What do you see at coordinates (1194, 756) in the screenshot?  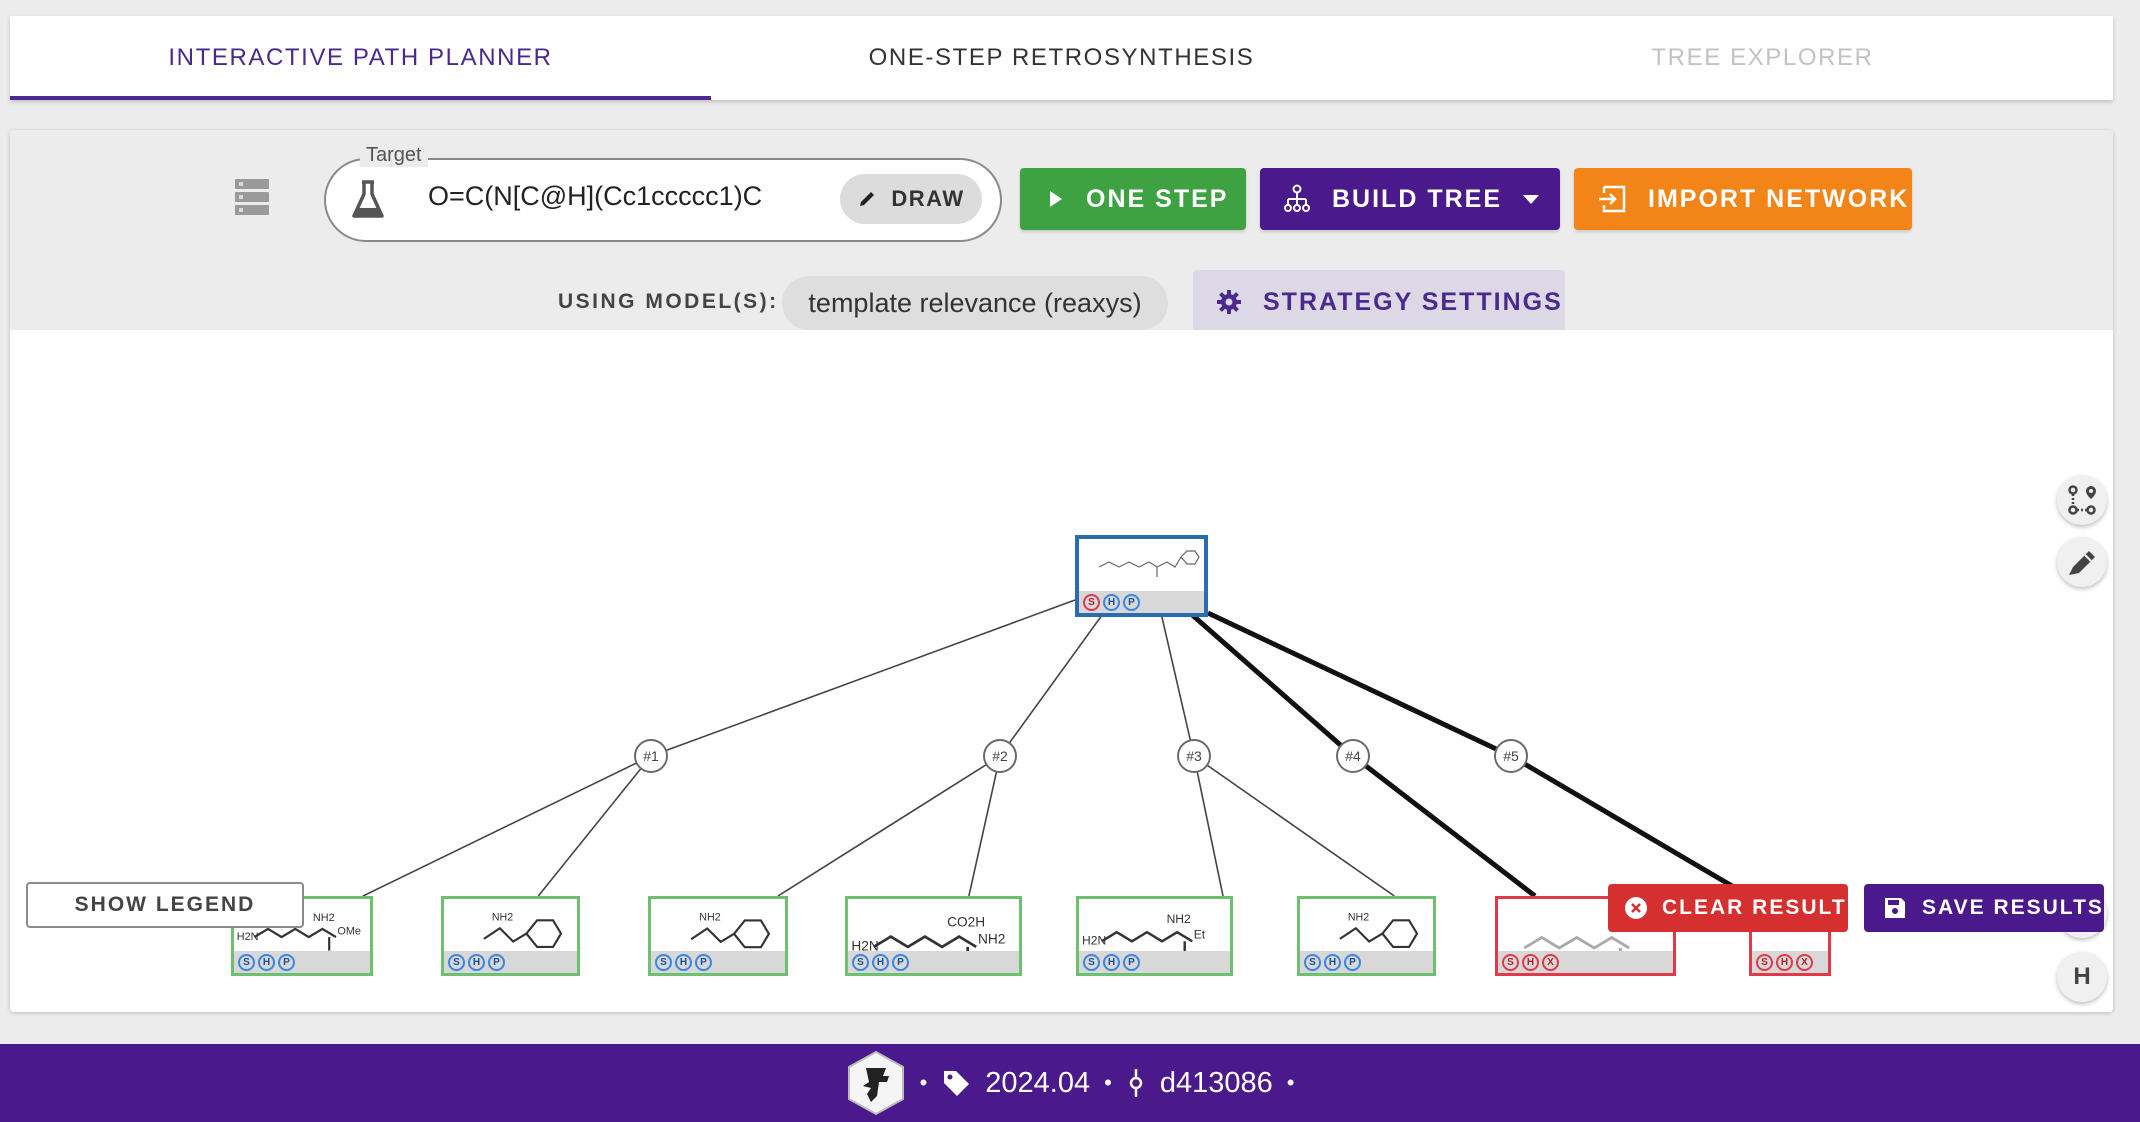 I see `reaction-node: #3` at bounding box center [1194, 756].